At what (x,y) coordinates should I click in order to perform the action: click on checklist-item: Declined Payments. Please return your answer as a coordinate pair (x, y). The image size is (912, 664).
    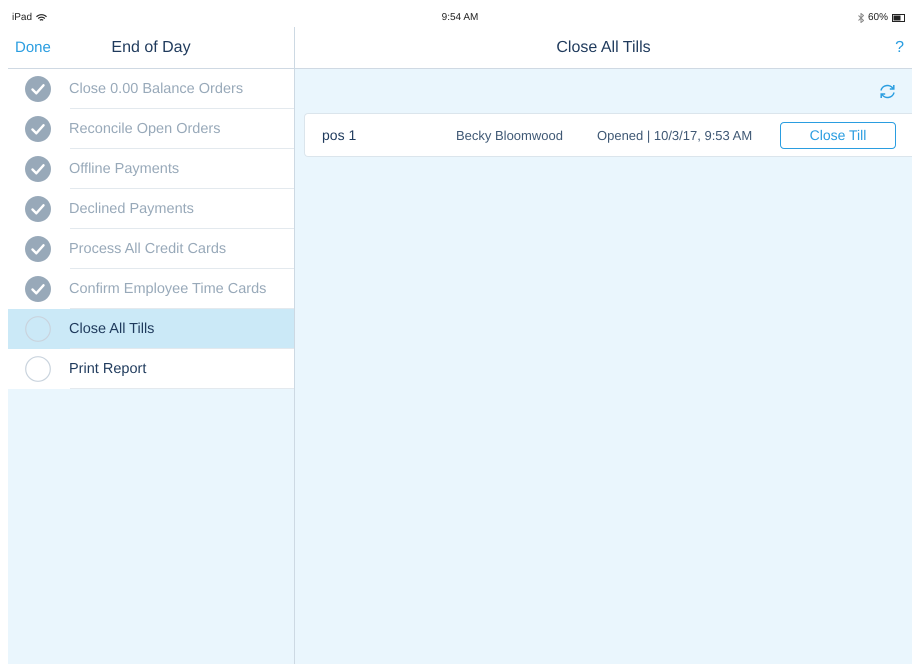
    Looking at the image, I should click on (151, 209).